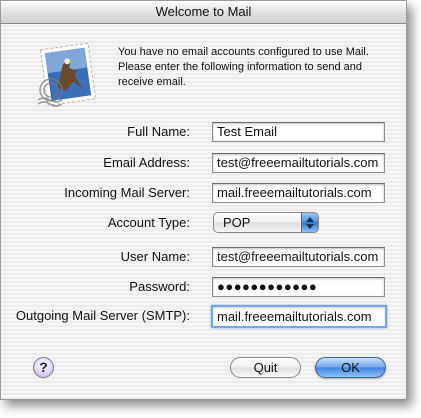 The width and height of the screenshot is (421, 418). I want to click on password-field: ●●●●●●●●●●●●, so click(298, 287).